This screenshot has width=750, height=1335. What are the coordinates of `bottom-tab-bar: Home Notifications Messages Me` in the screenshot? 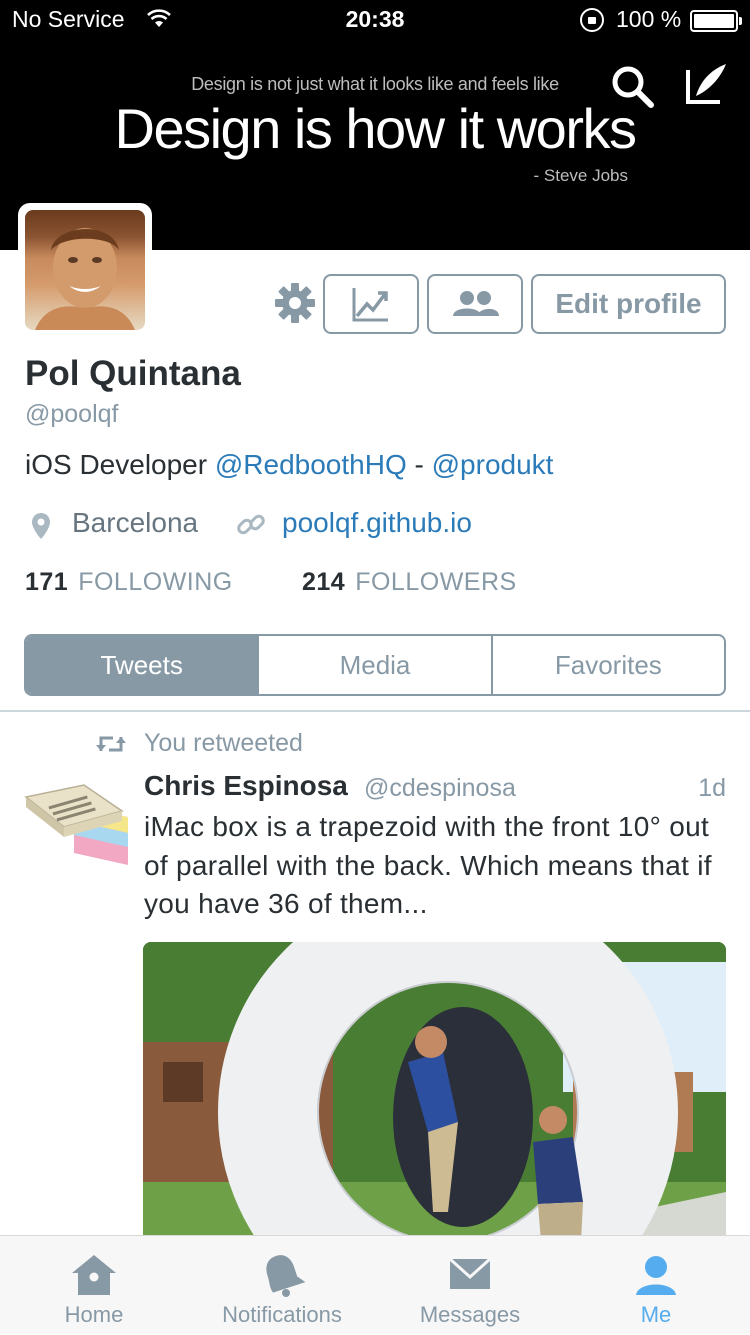 It's located at (375, 1284).